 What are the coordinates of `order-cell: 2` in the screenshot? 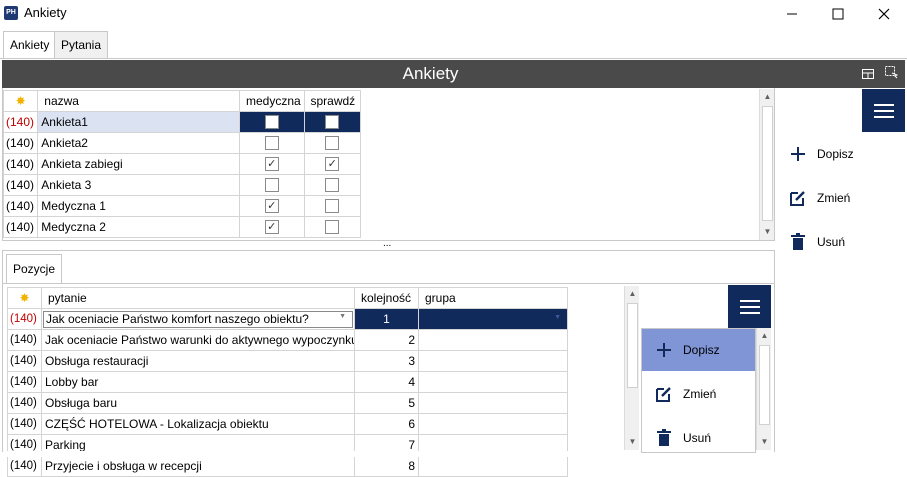 It's located at (386, 340).